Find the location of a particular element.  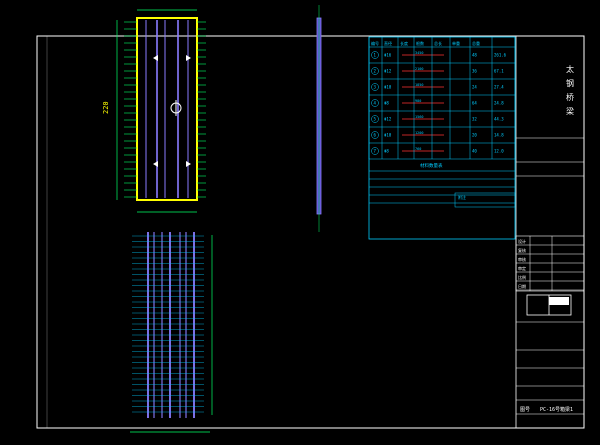

dimension-label-left: 220 is located at coordinates (106, 107).